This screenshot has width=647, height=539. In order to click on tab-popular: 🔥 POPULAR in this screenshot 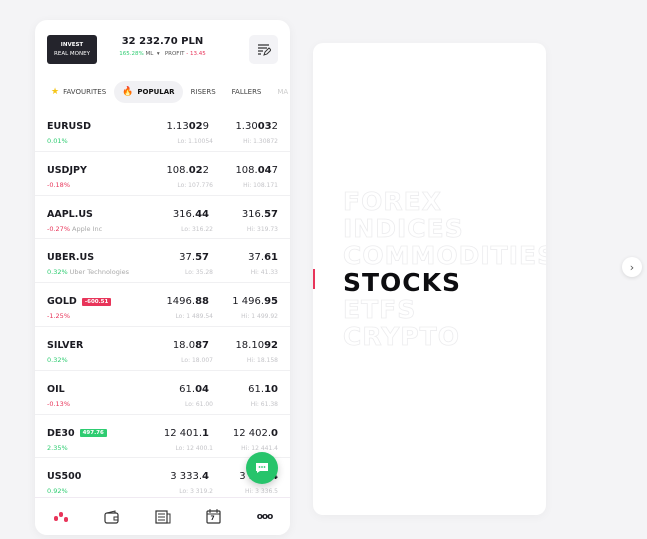, I will do `click(148, 92)`.